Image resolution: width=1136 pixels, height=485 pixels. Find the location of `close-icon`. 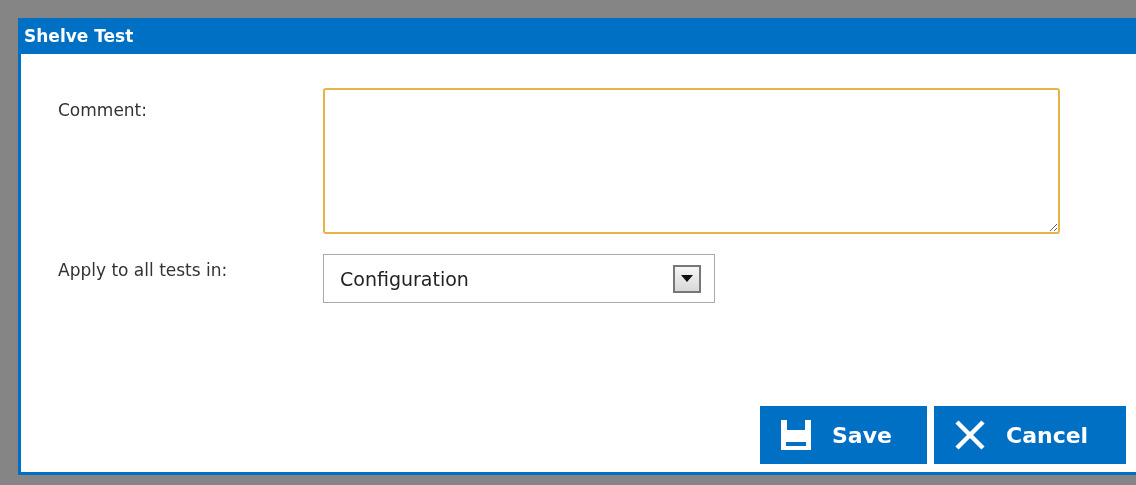

close-icon is located at coordinates (970, 435).